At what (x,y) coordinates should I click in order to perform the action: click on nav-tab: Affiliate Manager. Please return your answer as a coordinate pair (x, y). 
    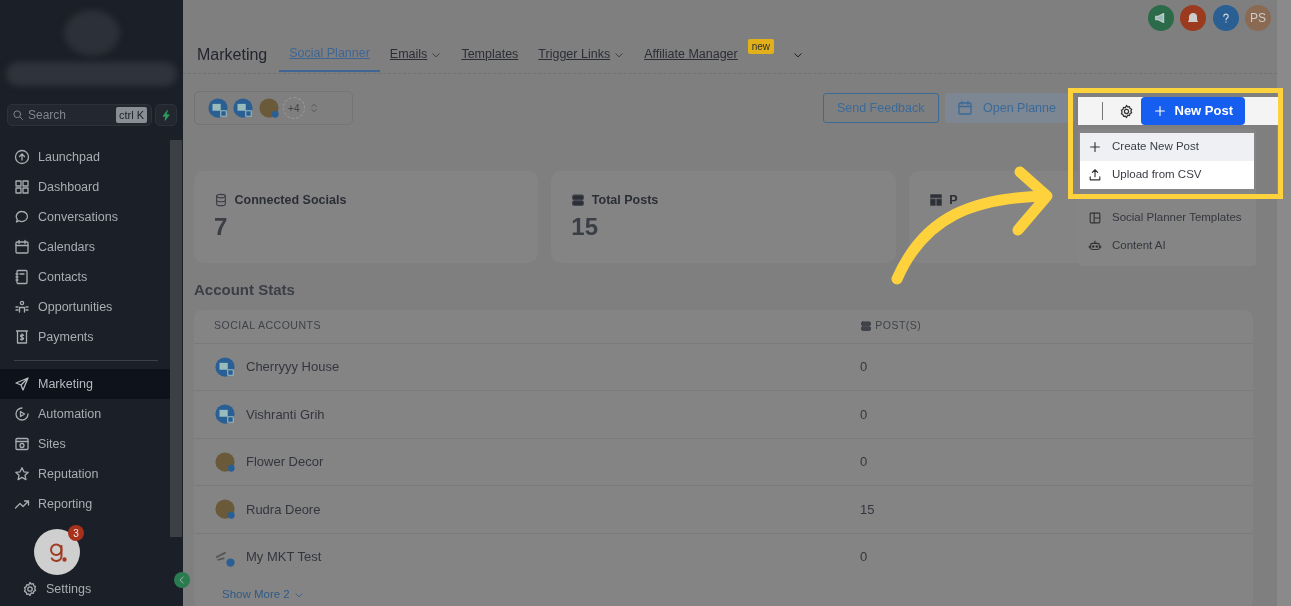
    Looking at the image, I should click on (691, 54).